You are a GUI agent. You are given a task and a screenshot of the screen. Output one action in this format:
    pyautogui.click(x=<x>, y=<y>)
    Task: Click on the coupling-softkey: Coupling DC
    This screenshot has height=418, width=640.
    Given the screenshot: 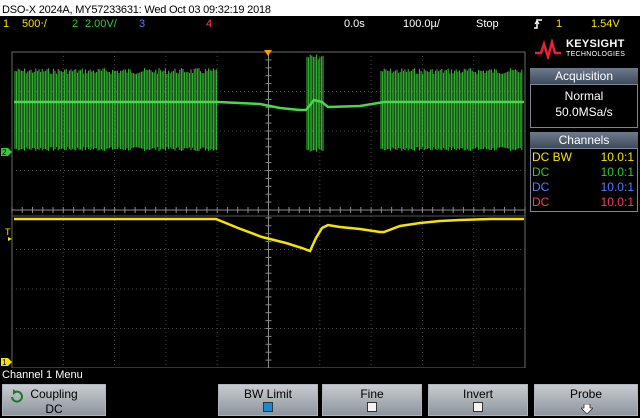 What is the action you would take?
    pyautogui.click(x=54, y=400)
    